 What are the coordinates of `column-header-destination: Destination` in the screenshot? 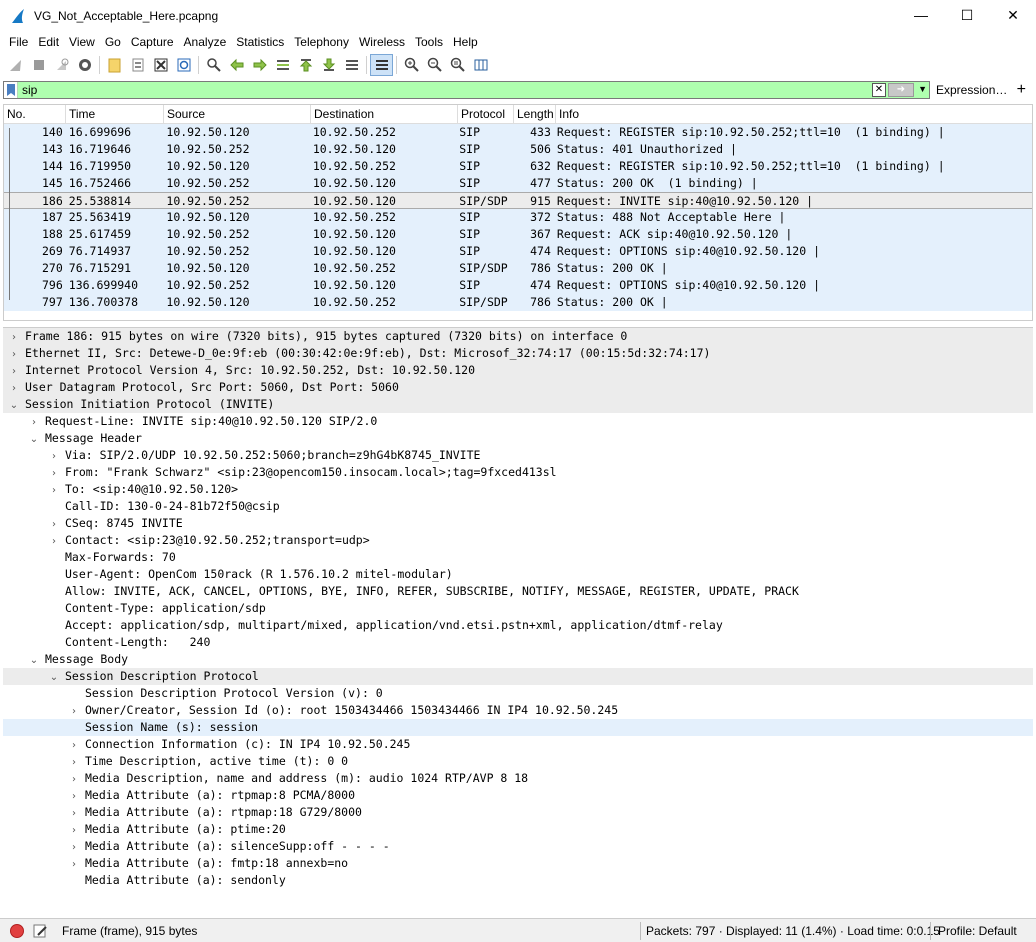 It's located at (384, 114).